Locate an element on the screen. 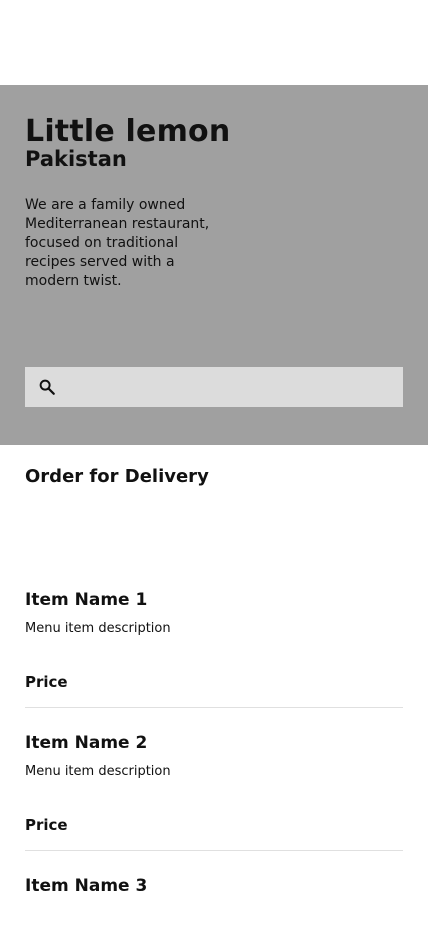 The image size is (428, 936). top-blank-area is located at coordinates (214, 42).